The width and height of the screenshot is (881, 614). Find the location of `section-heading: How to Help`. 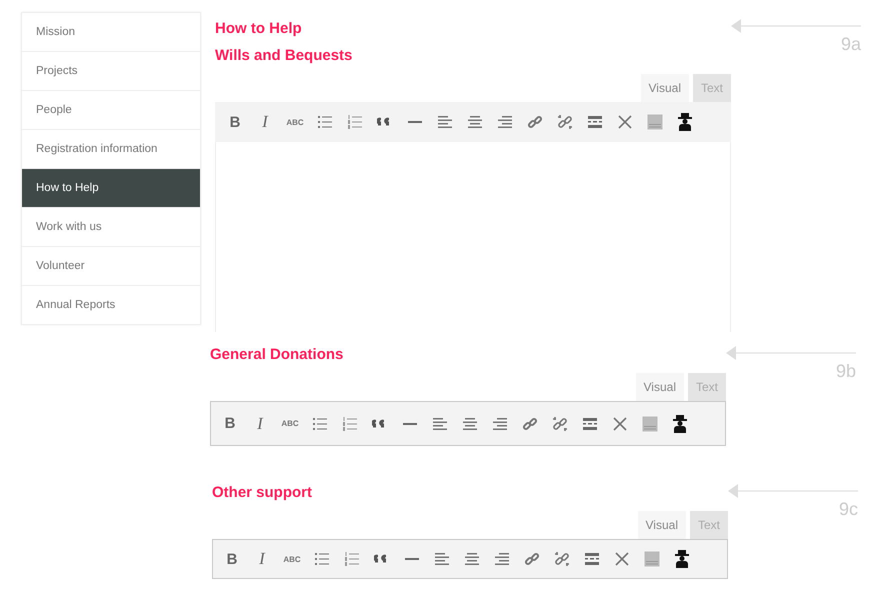

section-heading: How to Help is located at coordinates (259, 29).